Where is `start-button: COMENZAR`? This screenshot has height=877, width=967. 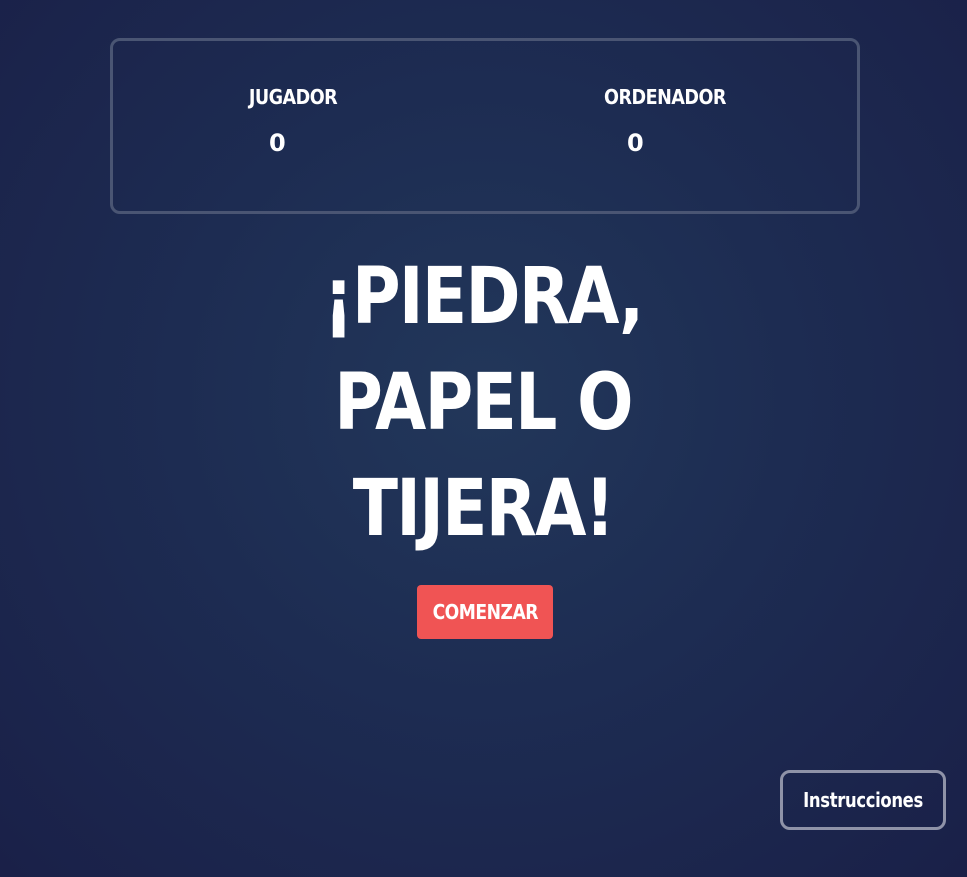 start-button: COMENZAR is located at coordinates (485, 612).